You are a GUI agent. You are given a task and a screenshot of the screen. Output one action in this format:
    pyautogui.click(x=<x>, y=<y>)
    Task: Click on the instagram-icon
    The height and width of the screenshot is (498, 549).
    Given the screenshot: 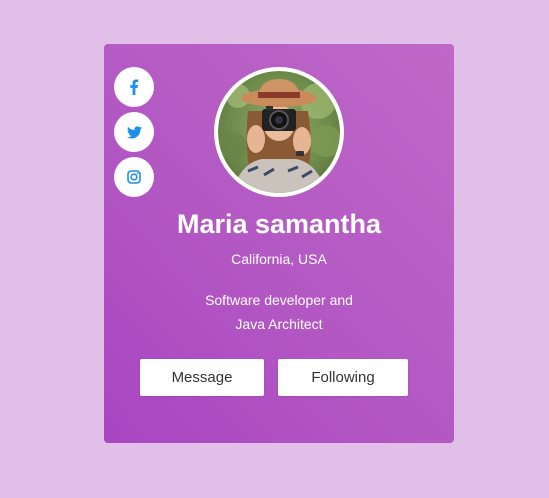 What is the action you would take?
    pyautogui.click(x=134, y=177)
    